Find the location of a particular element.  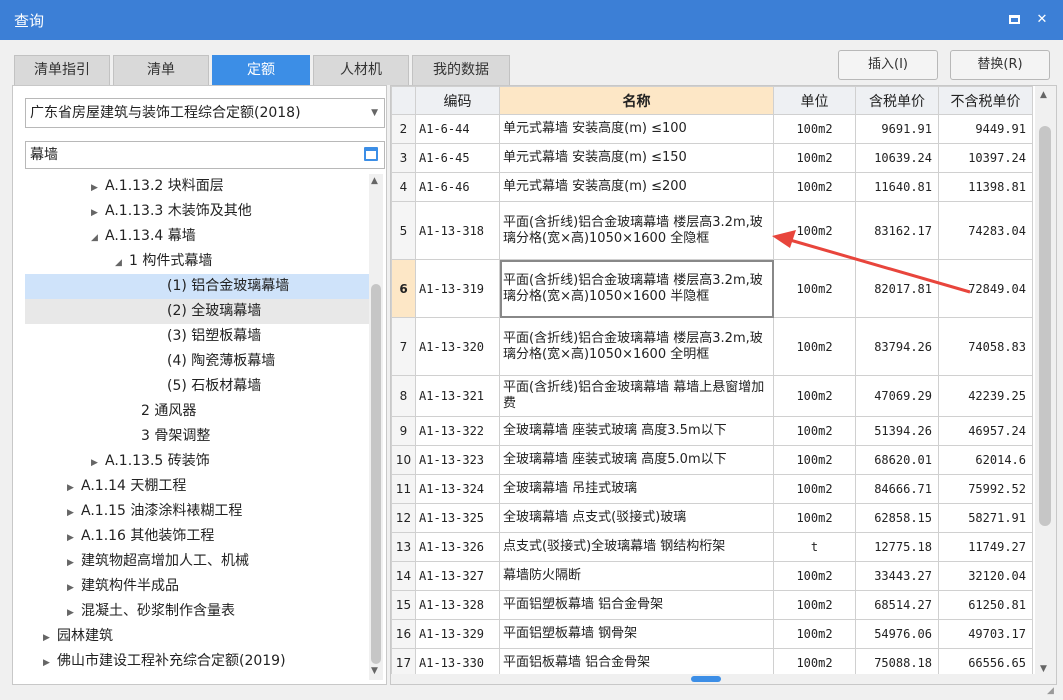

cell-tax-price: 11640.81 is located at coordinates (897, 187).